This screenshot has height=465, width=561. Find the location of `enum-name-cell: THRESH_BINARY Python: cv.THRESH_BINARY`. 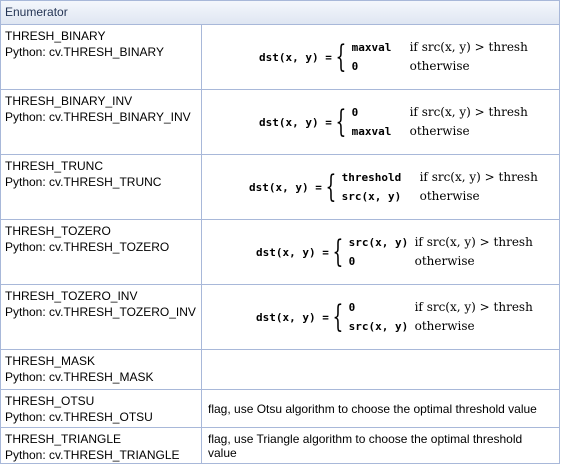

enum-name-cell: THRESH_BINARY Python: cv.THRESH_BINARY is located at coordinates (101, 57).